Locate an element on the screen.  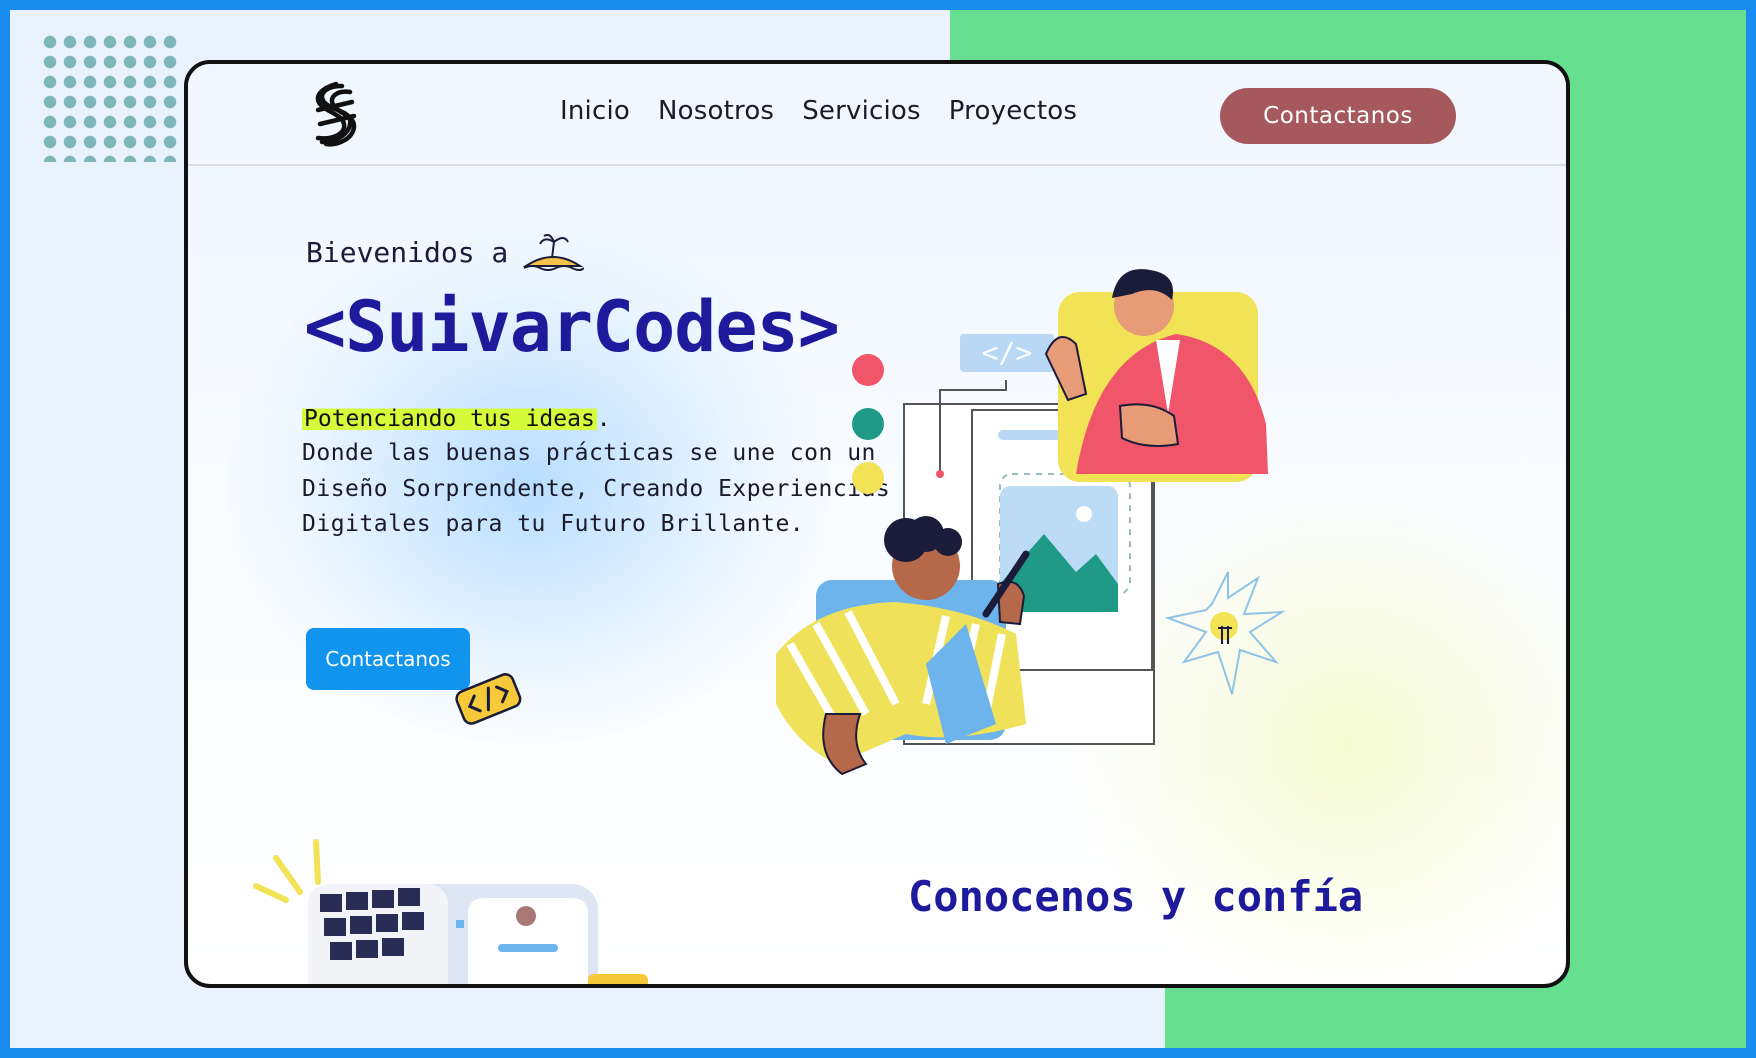
lightbulb-icon is located at coordinates (1225, 633).